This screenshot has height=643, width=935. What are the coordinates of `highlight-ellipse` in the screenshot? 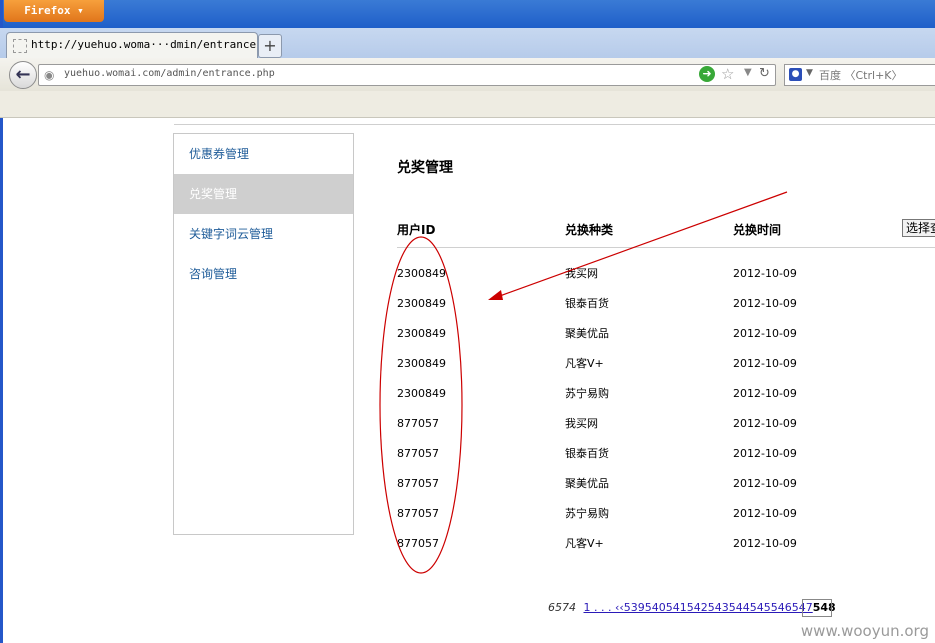 It's located at (421, 405).